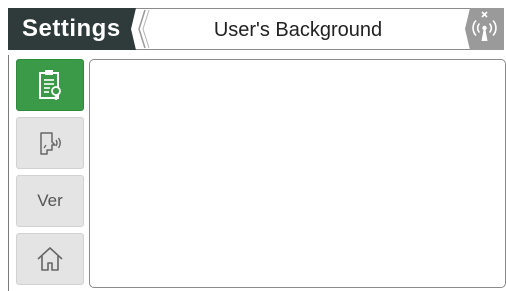 This screenshot has width=506, height=291. I want to click on voice-command-icon, so click(50, 143).